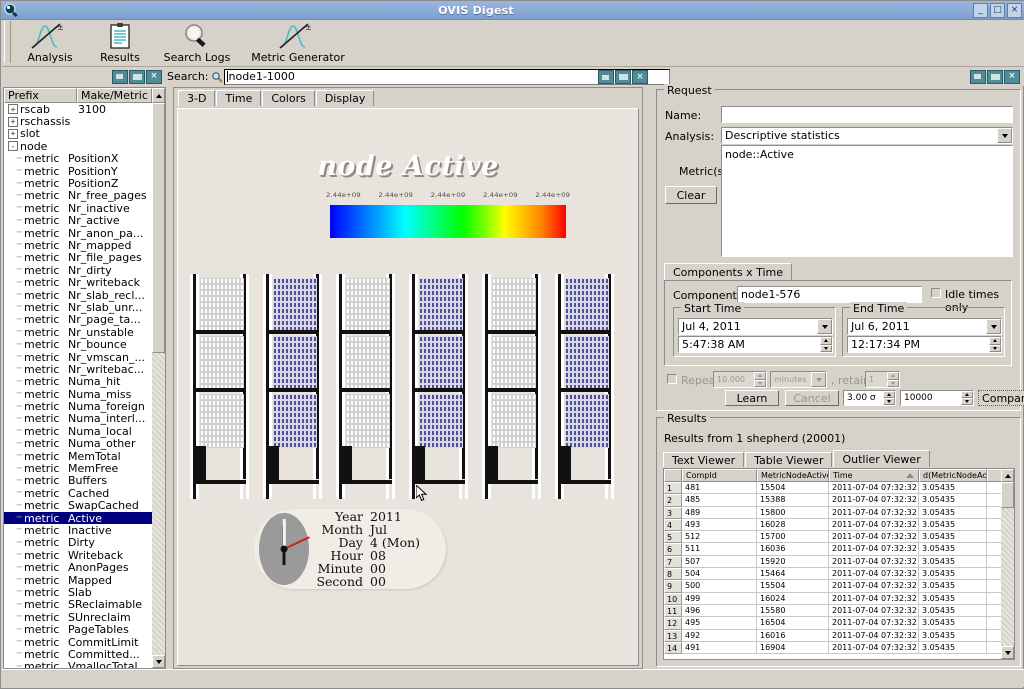  What do you see at coordinates (78, 443) in the screenshot?
I see `tree-metric-numa_other: ─ metric Numa_other` at bounding box center [78, 443].